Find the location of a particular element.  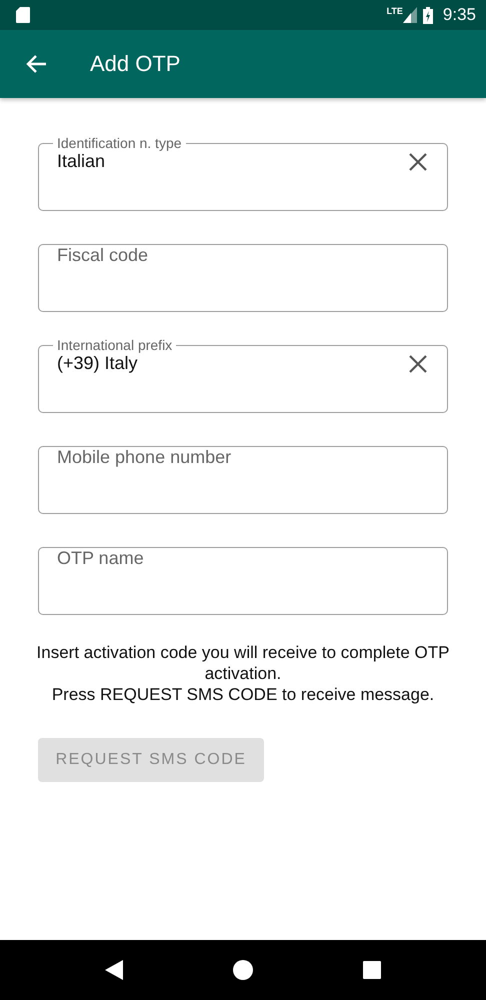

sd-card-icon is located at coordinates (23, 15).